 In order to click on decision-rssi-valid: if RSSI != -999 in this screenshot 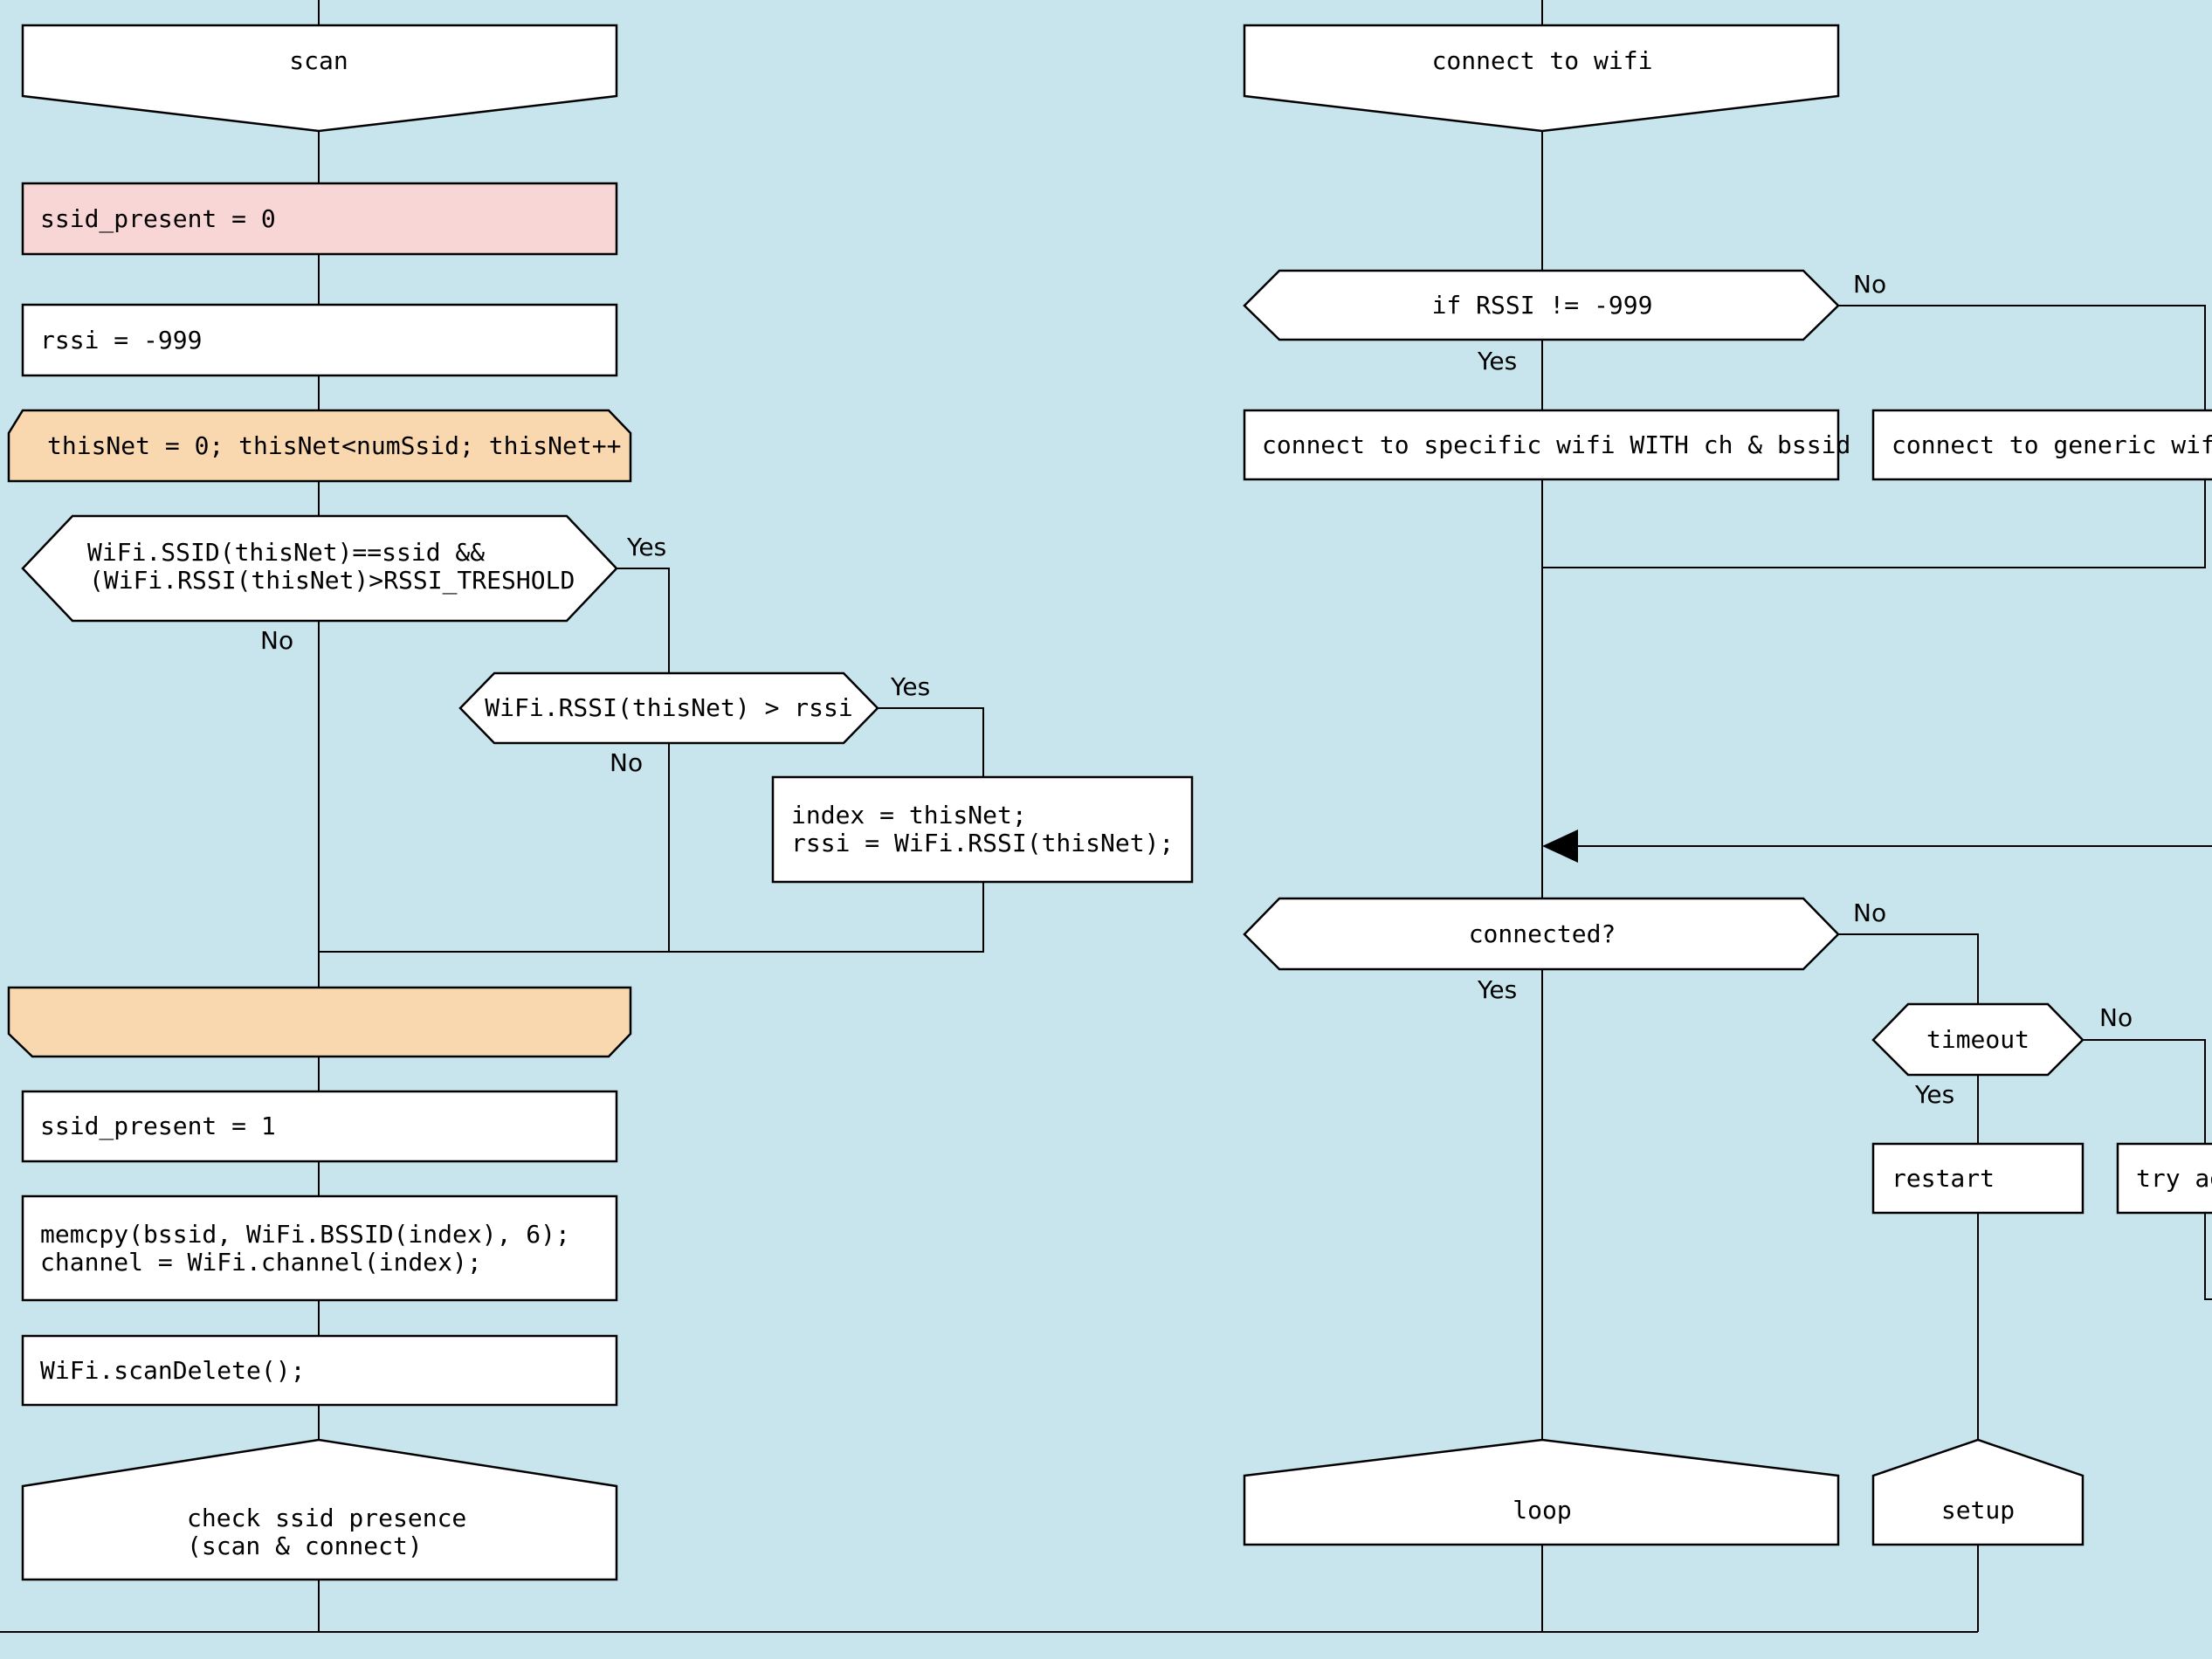, I will do `click(1541, 305)`.